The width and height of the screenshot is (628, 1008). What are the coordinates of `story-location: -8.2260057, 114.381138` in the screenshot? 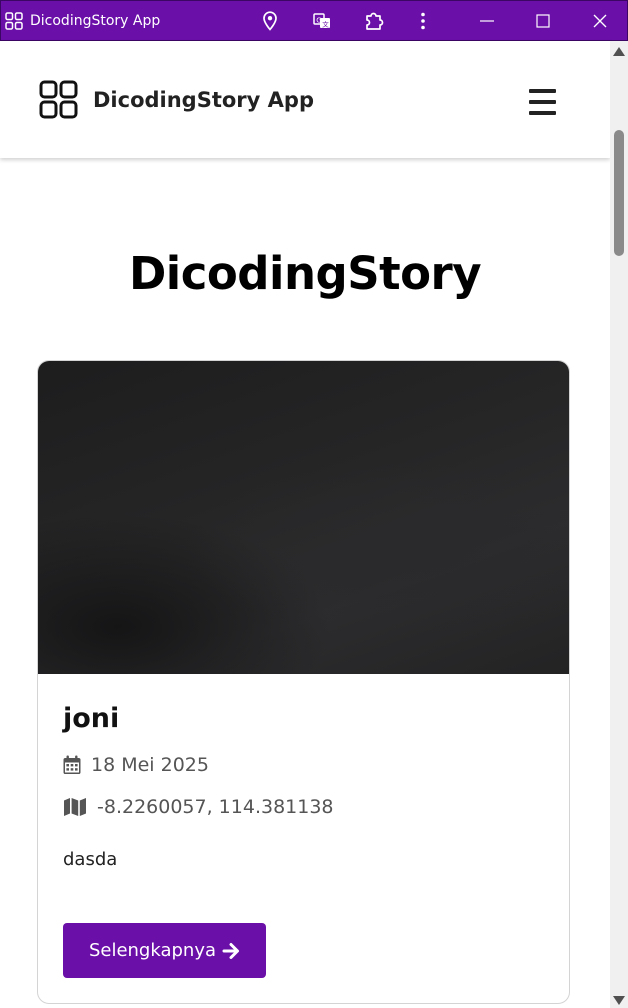 It's located at (198, 807).